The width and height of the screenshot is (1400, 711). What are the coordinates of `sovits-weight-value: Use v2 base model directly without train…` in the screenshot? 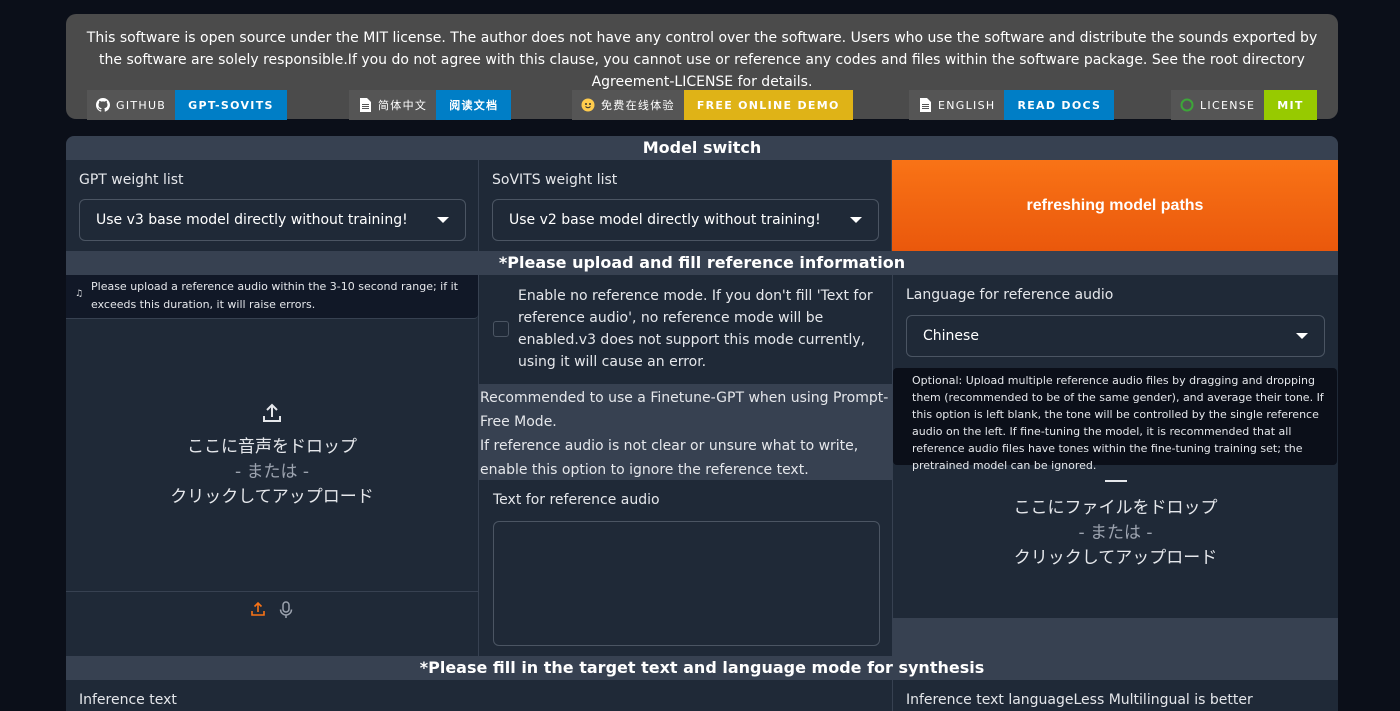 It's located at (665, 220).